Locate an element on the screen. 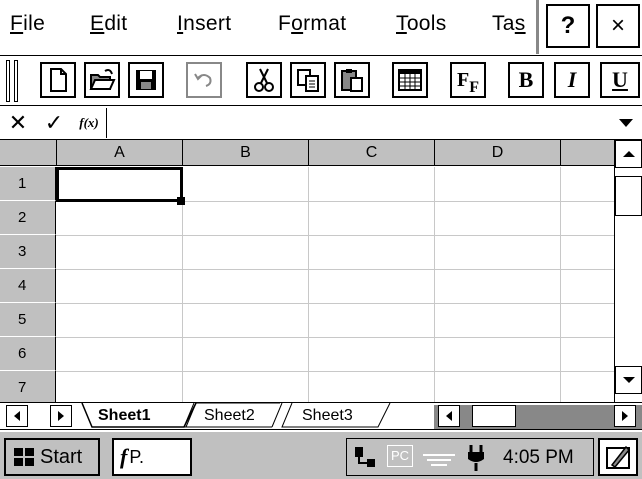  arrow-left-icon is located at coordinates (449, 416).